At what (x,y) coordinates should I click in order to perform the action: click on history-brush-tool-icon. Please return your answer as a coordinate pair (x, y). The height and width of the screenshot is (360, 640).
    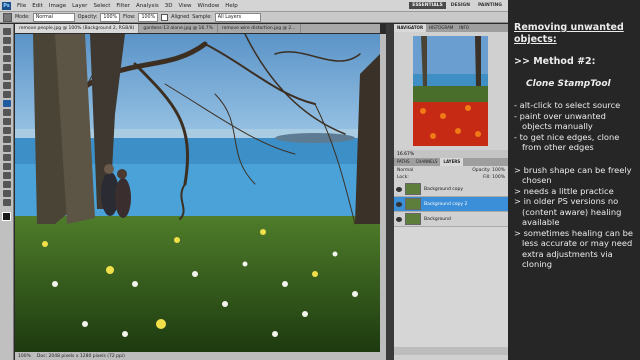
    Looking at the image, I should click on (6, 112).